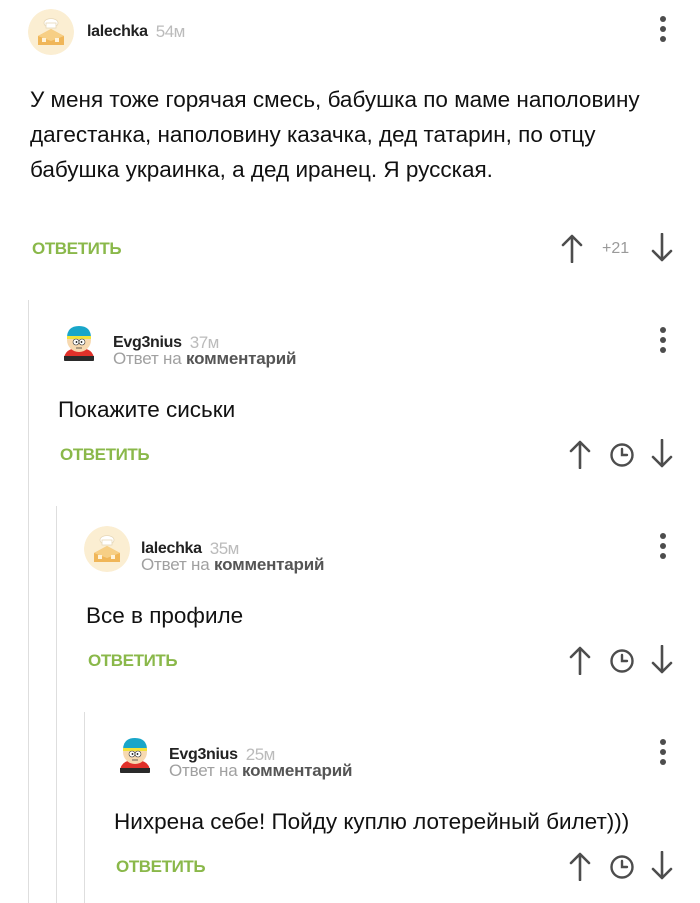 The image size is (700, 903). I want to click on comment-time: 54м, so click(170, 31).